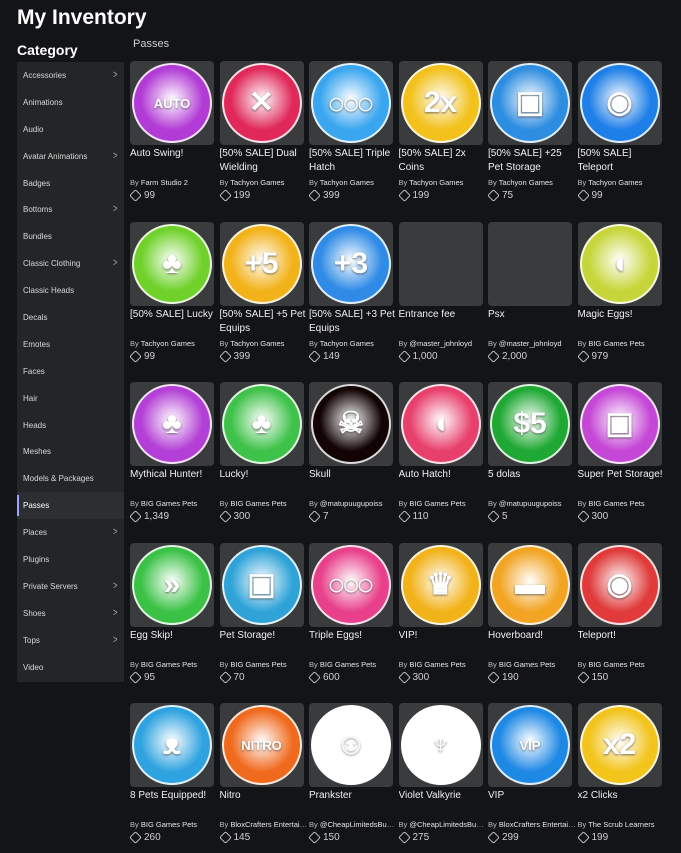 This screenshot has height=853, width=681. I want to click on pass-card: ♣ Lucky! By BIG Games Pets 300, so click(262, 457).